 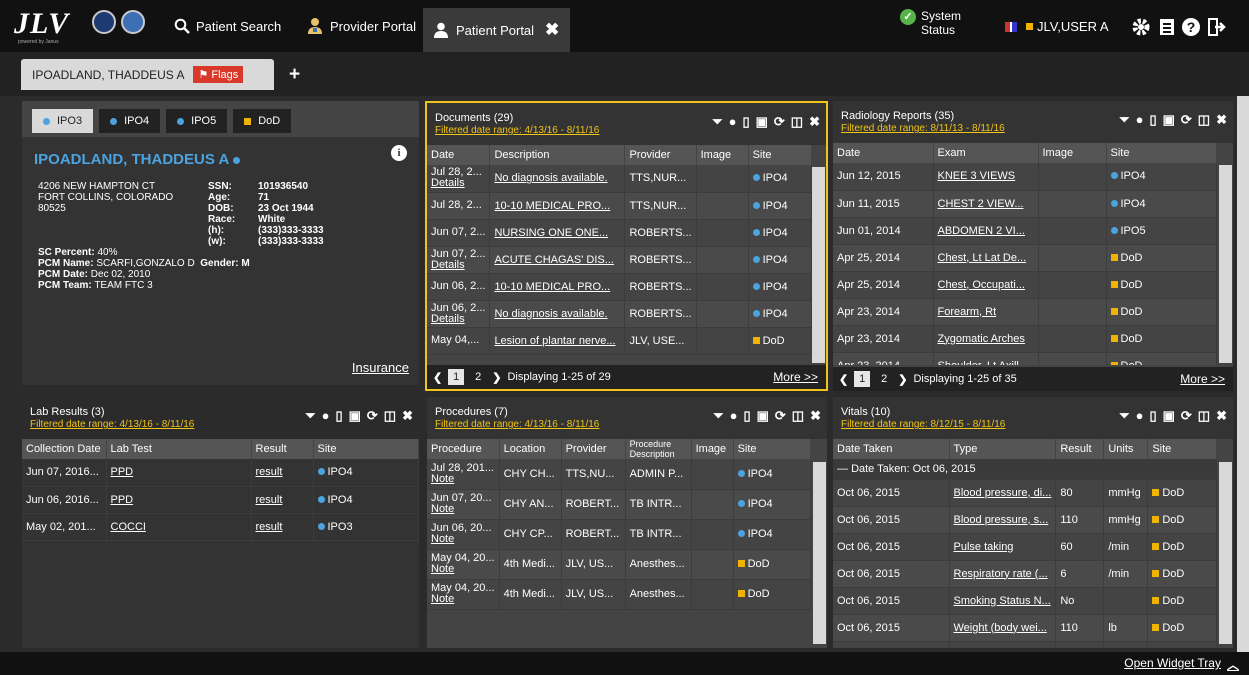 What do you see at coordinates (1025, 312) in the screenshot?
I see `table-row: Apr 23, 2014 Forearm, Rt DoD` at bounding box center [1025, 312].